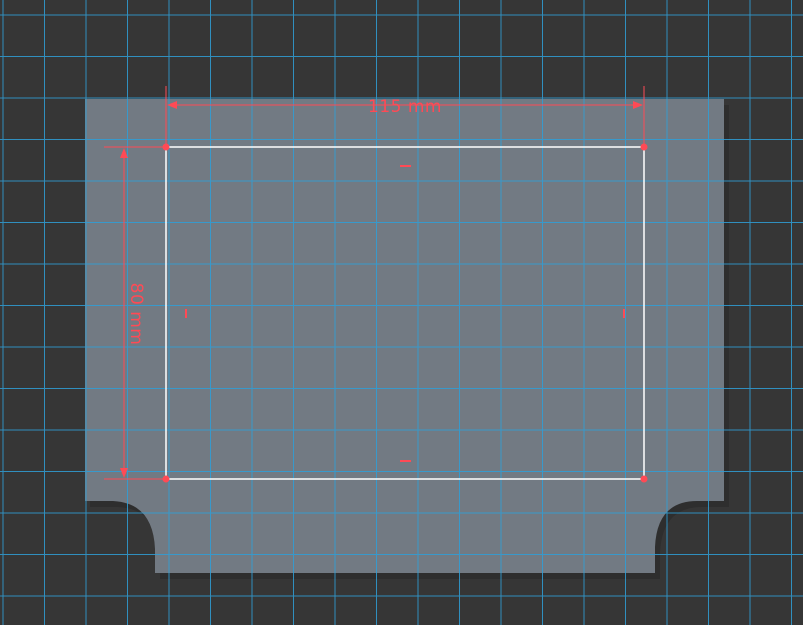 The width and height of the screenshot is (803, 625). Describe the element at coordinates (166, 479) in the screenshot. I see `corner-handle-bottom-left` at that location.